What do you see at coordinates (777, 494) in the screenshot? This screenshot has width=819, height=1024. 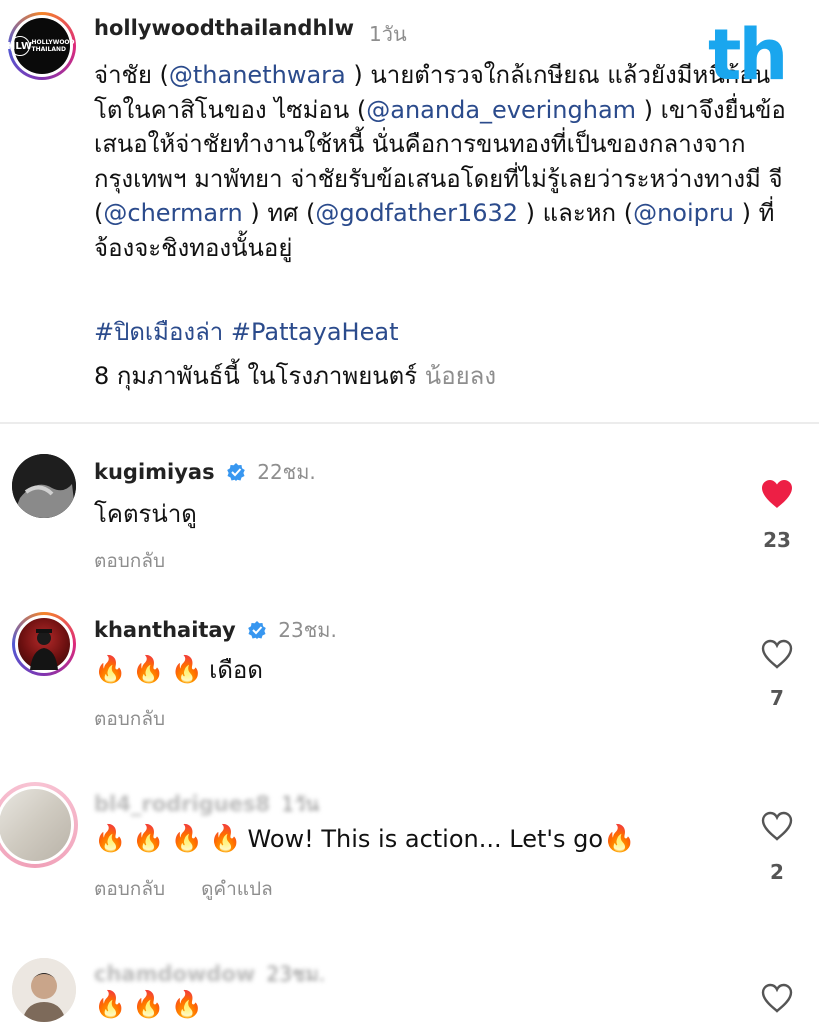 I see `heart-filled-icon` at bounding box center [777, 494].